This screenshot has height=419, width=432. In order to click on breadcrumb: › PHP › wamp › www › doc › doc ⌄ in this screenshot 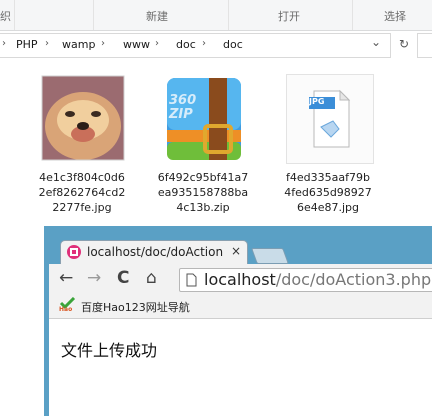, I will do `click(195, 45)`.